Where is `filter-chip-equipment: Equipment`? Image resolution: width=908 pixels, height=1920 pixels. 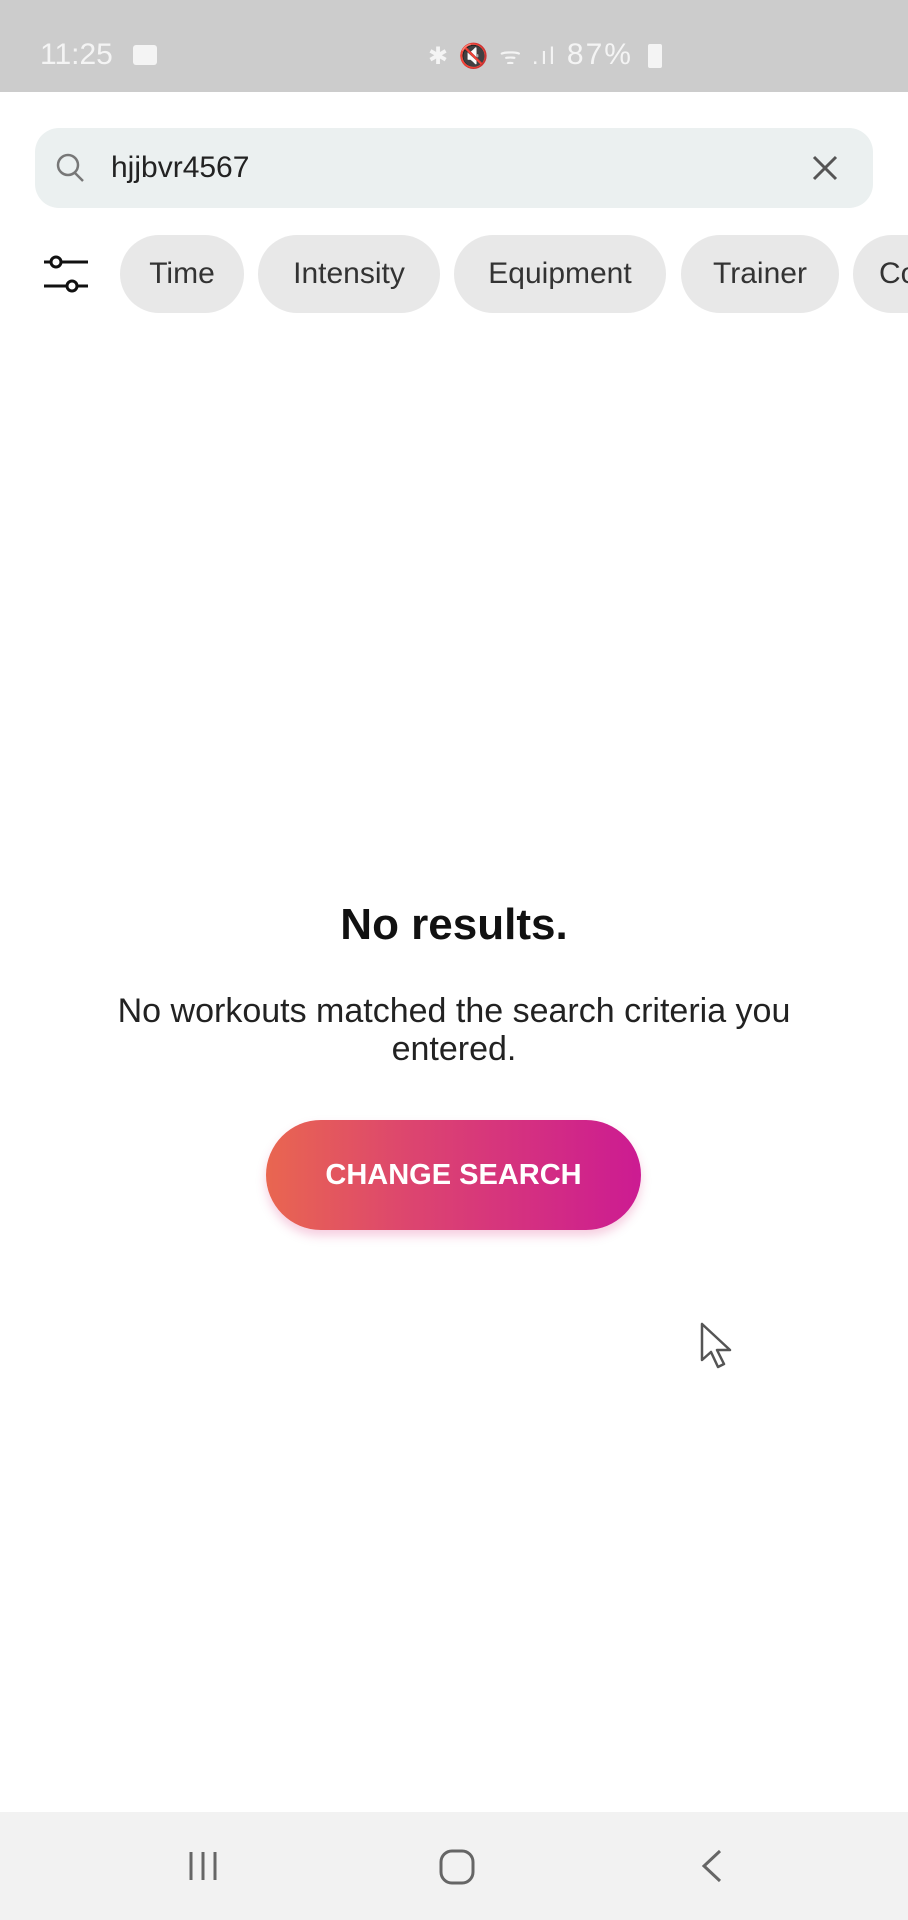 filter-chip-equipment: Equipment is located at coordinates (560, 274).